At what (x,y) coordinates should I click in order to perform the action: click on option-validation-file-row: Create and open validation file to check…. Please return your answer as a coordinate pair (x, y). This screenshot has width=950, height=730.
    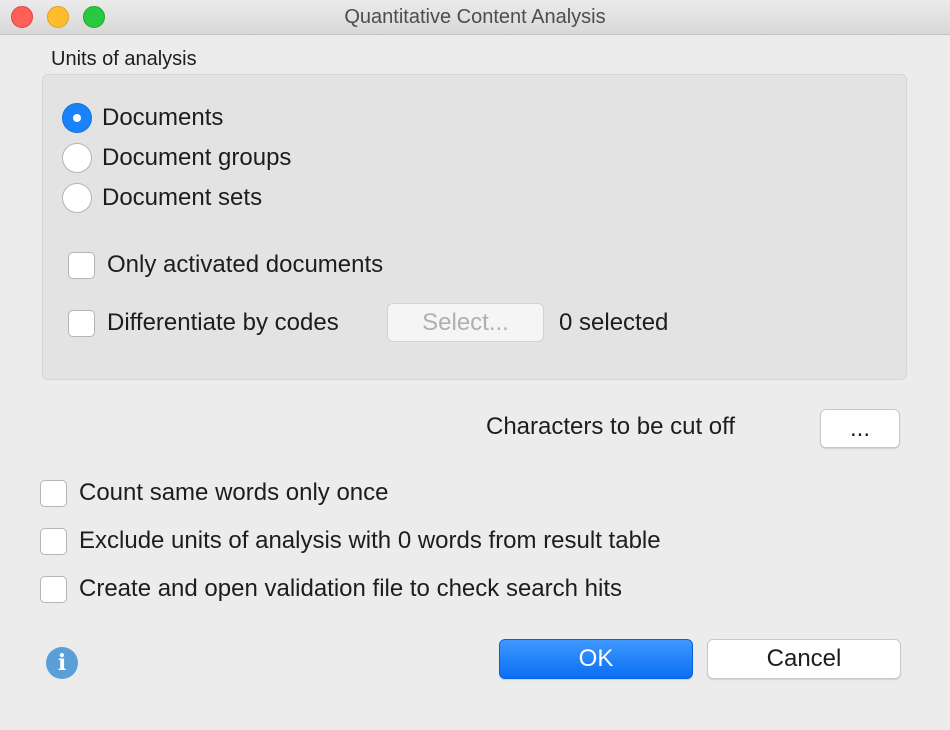
    Looking at the image, I should click on (331, 589).